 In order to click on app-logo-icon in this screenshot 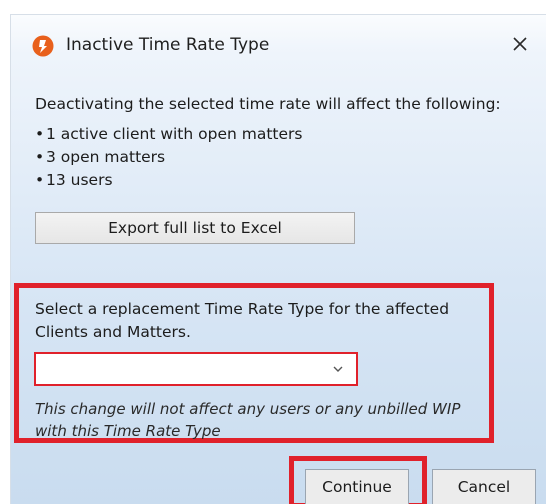, I will do `click(43, 46)`.